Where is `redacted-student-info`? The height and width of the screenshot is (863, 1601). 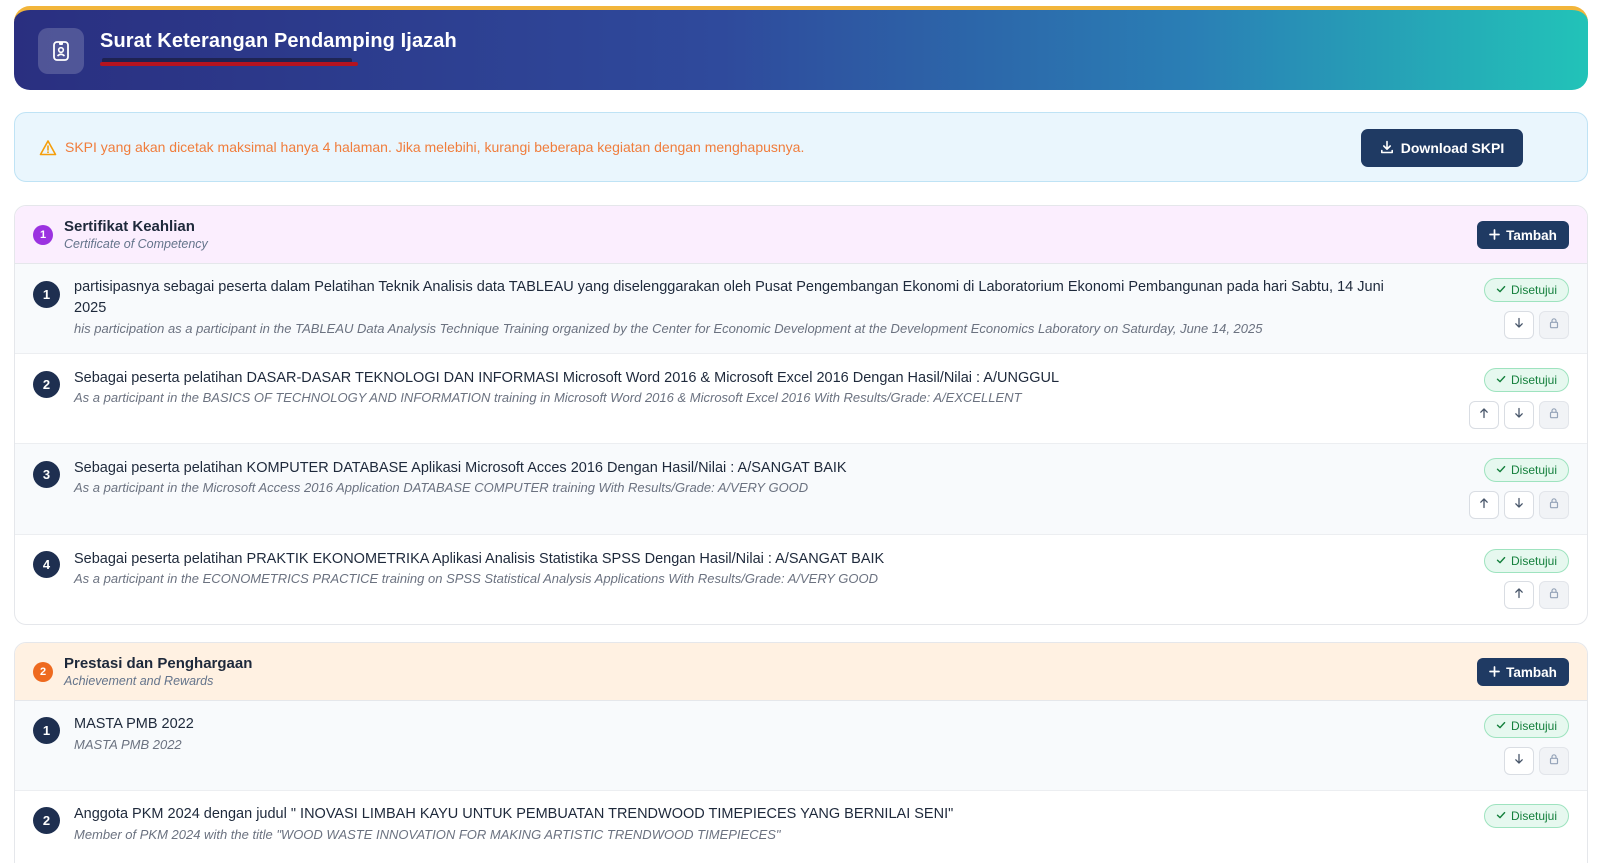 redacted-student-info is located at coordinates (230, 63).